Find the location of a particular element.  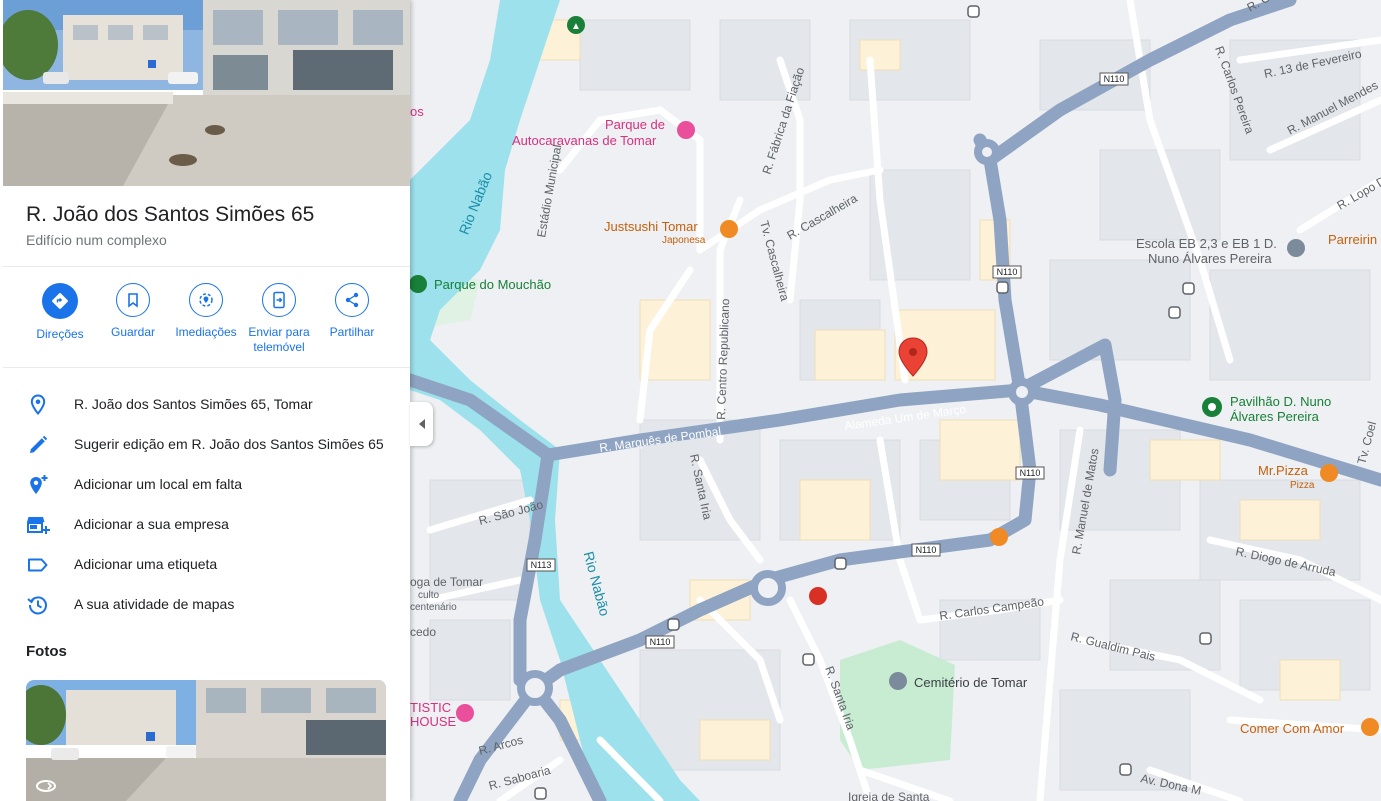

street-label: oga de Tomar is located at coordinates (446, 582).